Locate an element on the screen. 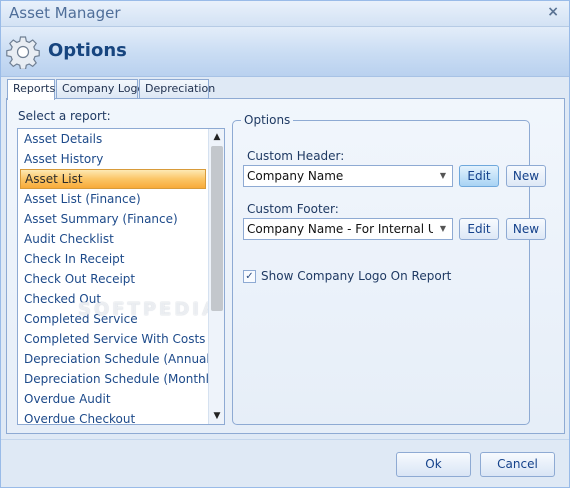 This screenshot has width=570, height=488. tab-depreciation: Depreciation is located at coordinates (177, 89).